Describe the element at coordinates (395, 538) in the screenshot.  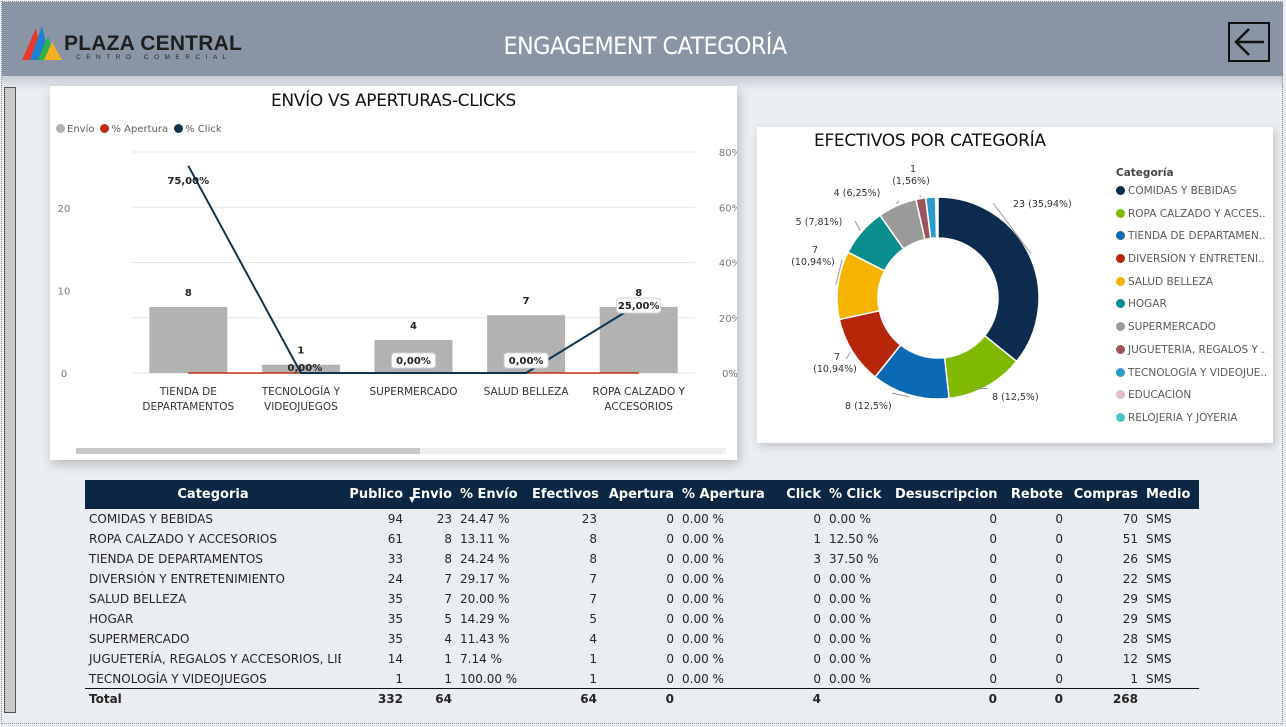
I see `cell-publico: 61` at that location.